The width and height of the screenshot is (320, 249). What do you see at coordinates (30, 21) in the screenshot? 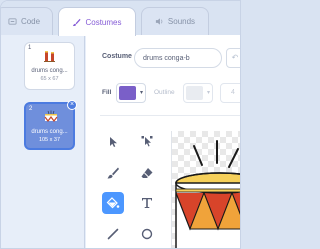
I see `tab-code-label: Code` at bounding box center [30, 21].